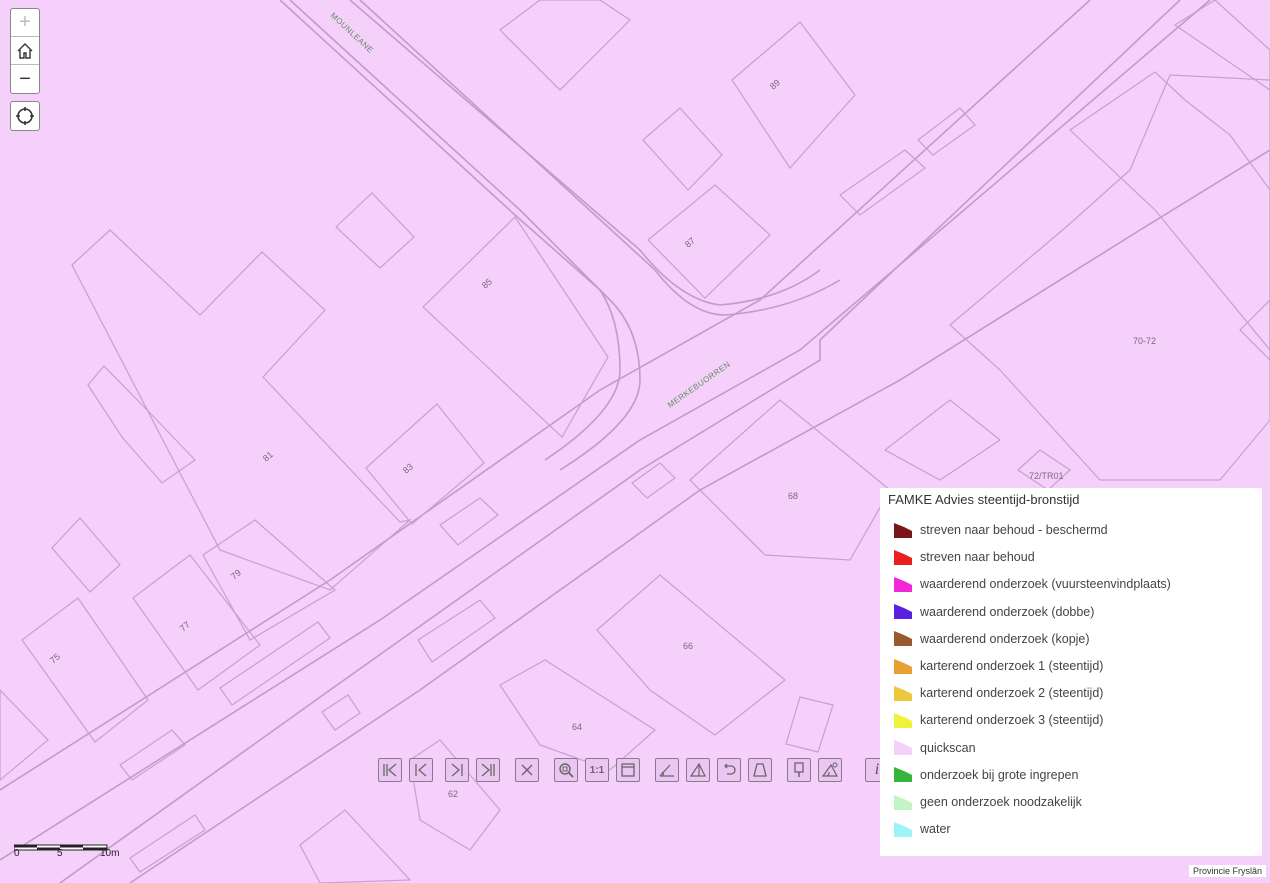 The width and height of the screenshot is (1270, 883). I want to click on clear-icon, so click(527, 770).